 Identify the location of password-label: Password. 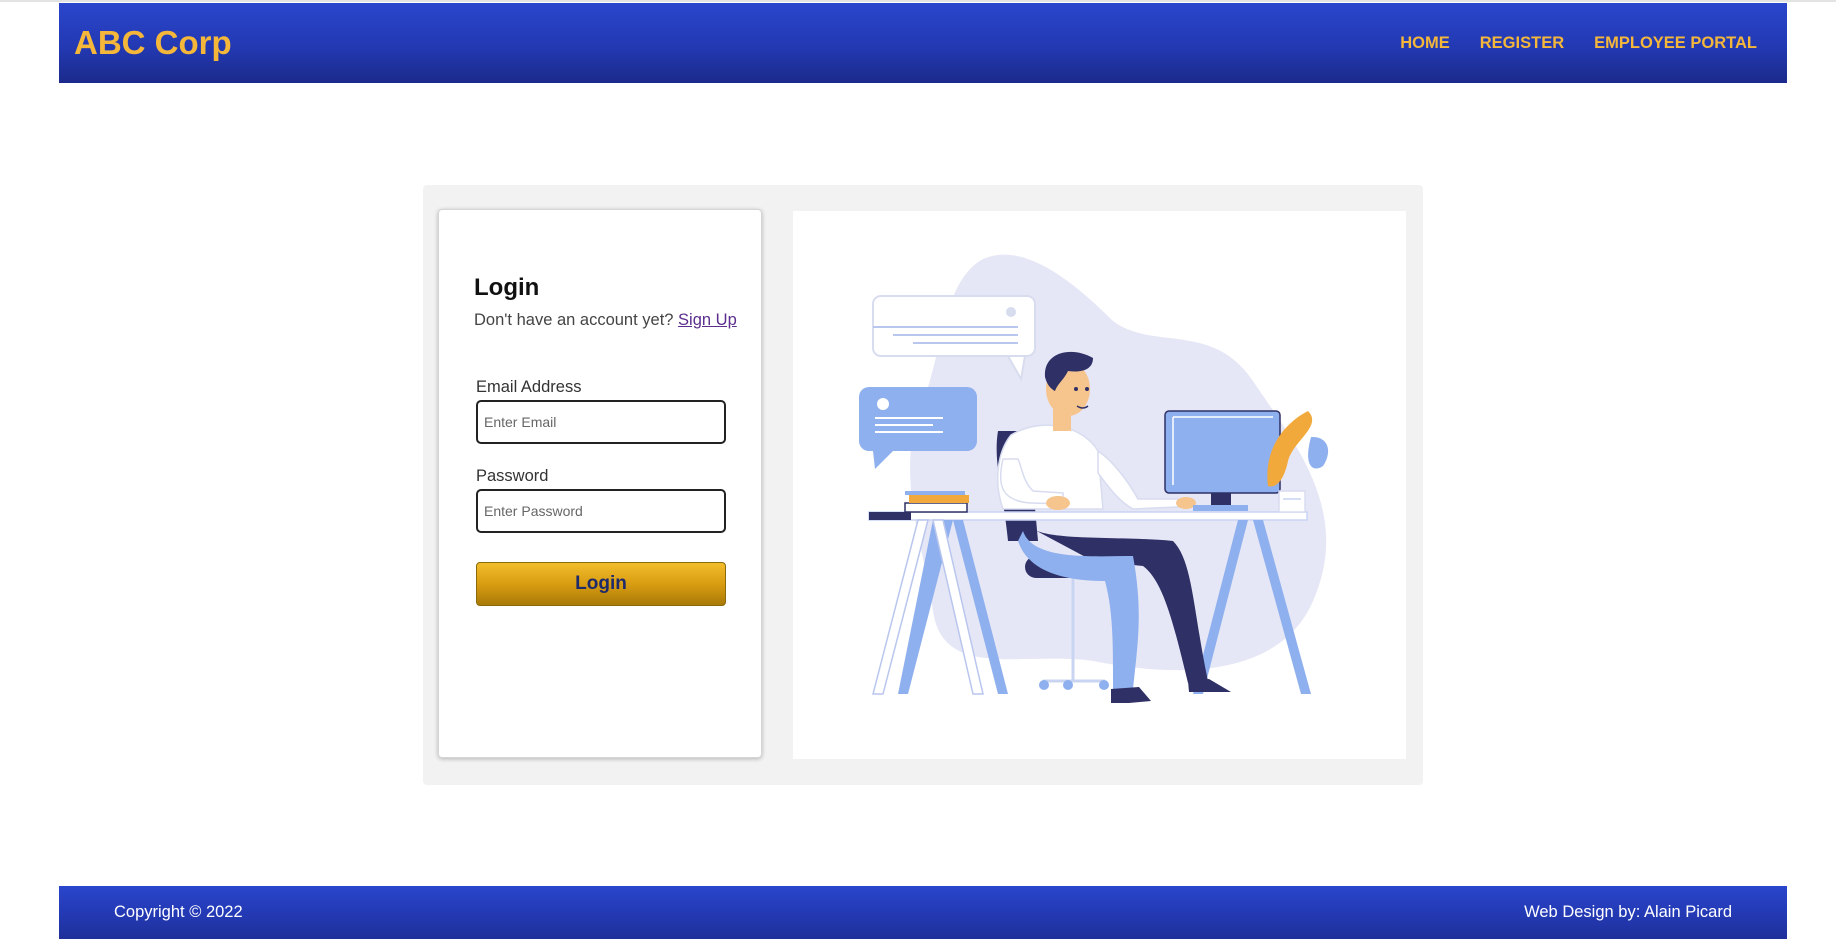
(512, 476).